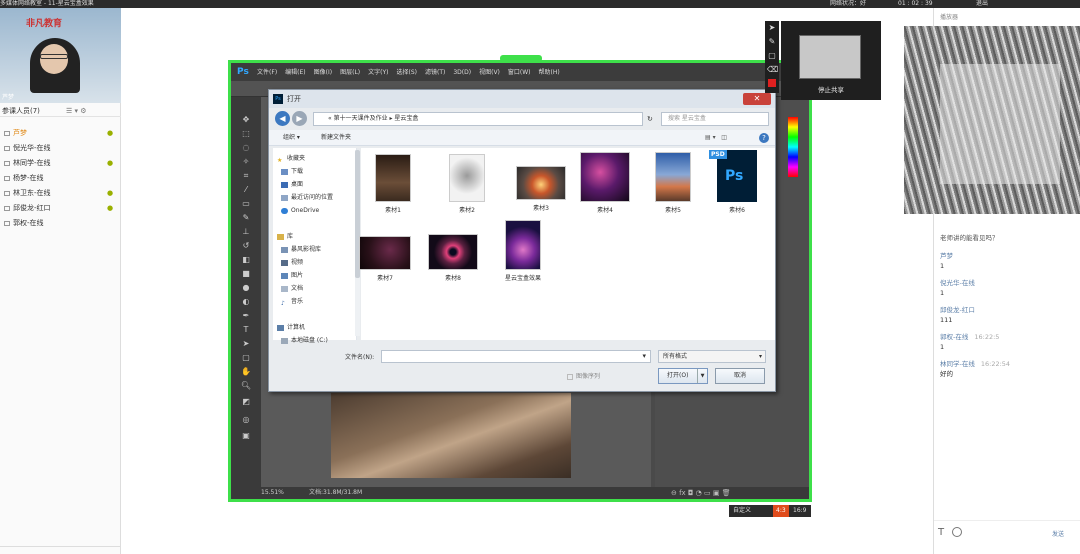 The image size is (1080, 554). Describe the element at coordinates (652, 119) in the screenshot. I see `refresh-icon: ↻` at that location.